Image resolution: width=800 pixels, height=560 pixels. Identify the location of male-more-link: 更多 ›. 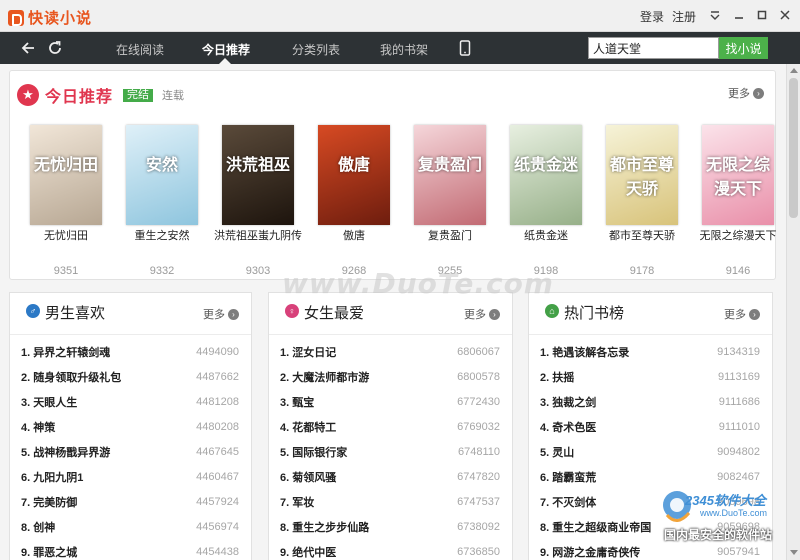
(221, 314).